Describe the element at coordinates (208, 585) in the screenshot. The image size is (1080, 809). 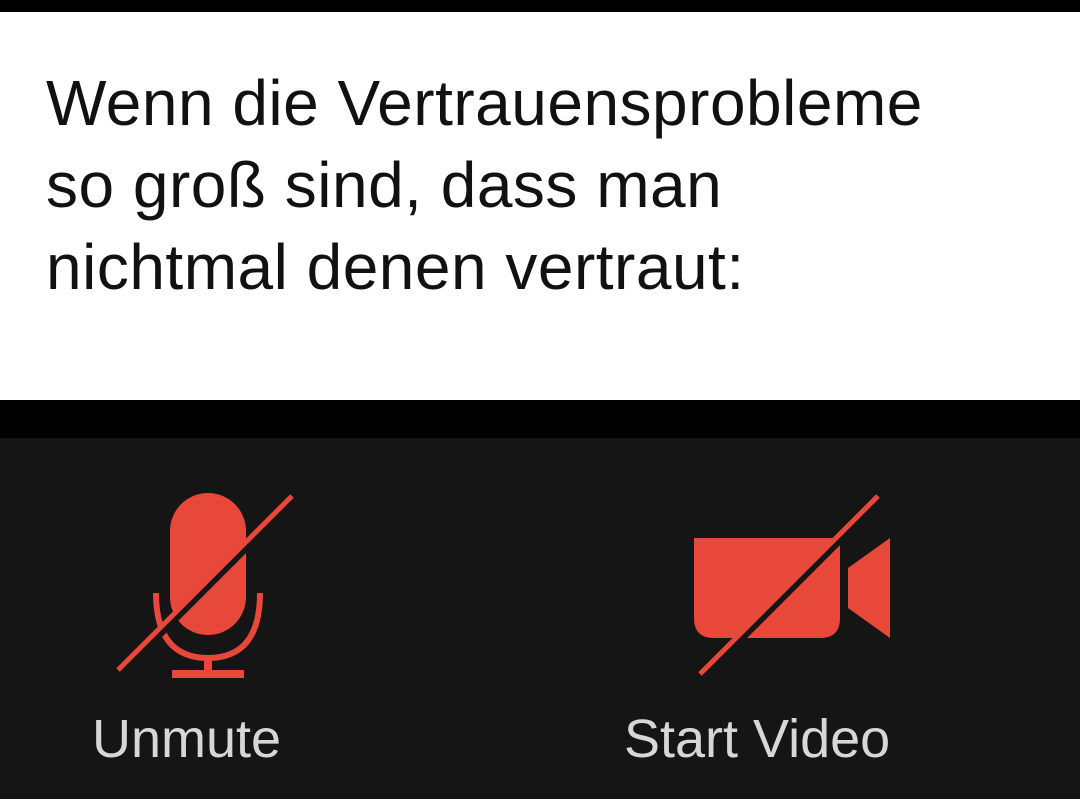
I see `muted-microphone-icon` at that location.